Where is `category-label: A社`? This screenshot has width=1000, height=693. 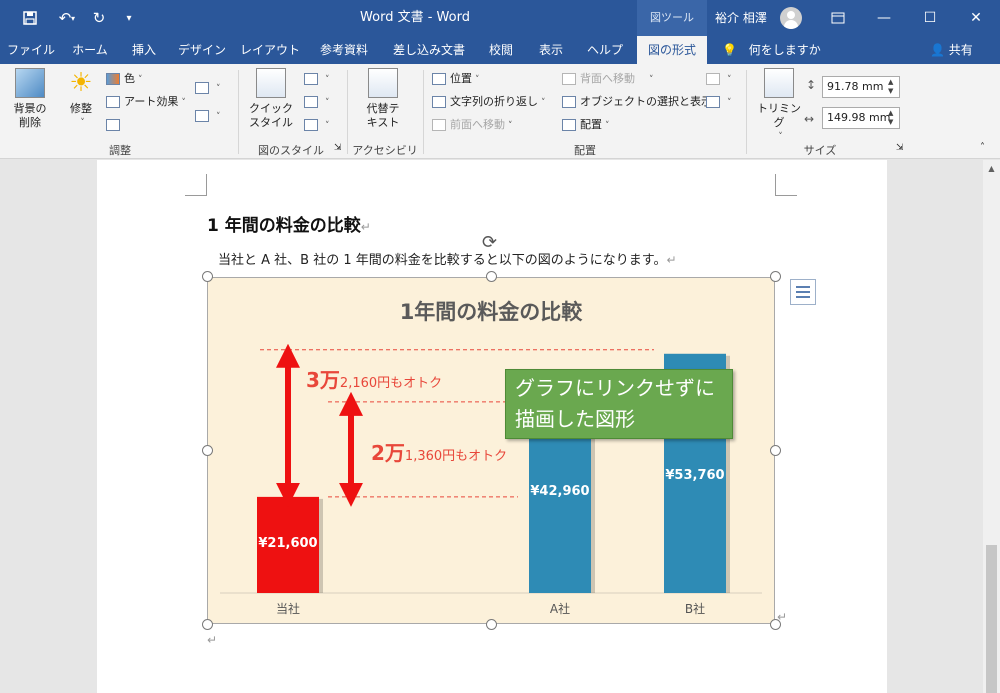 category-label: A社 is located at coordinates (560, 609).